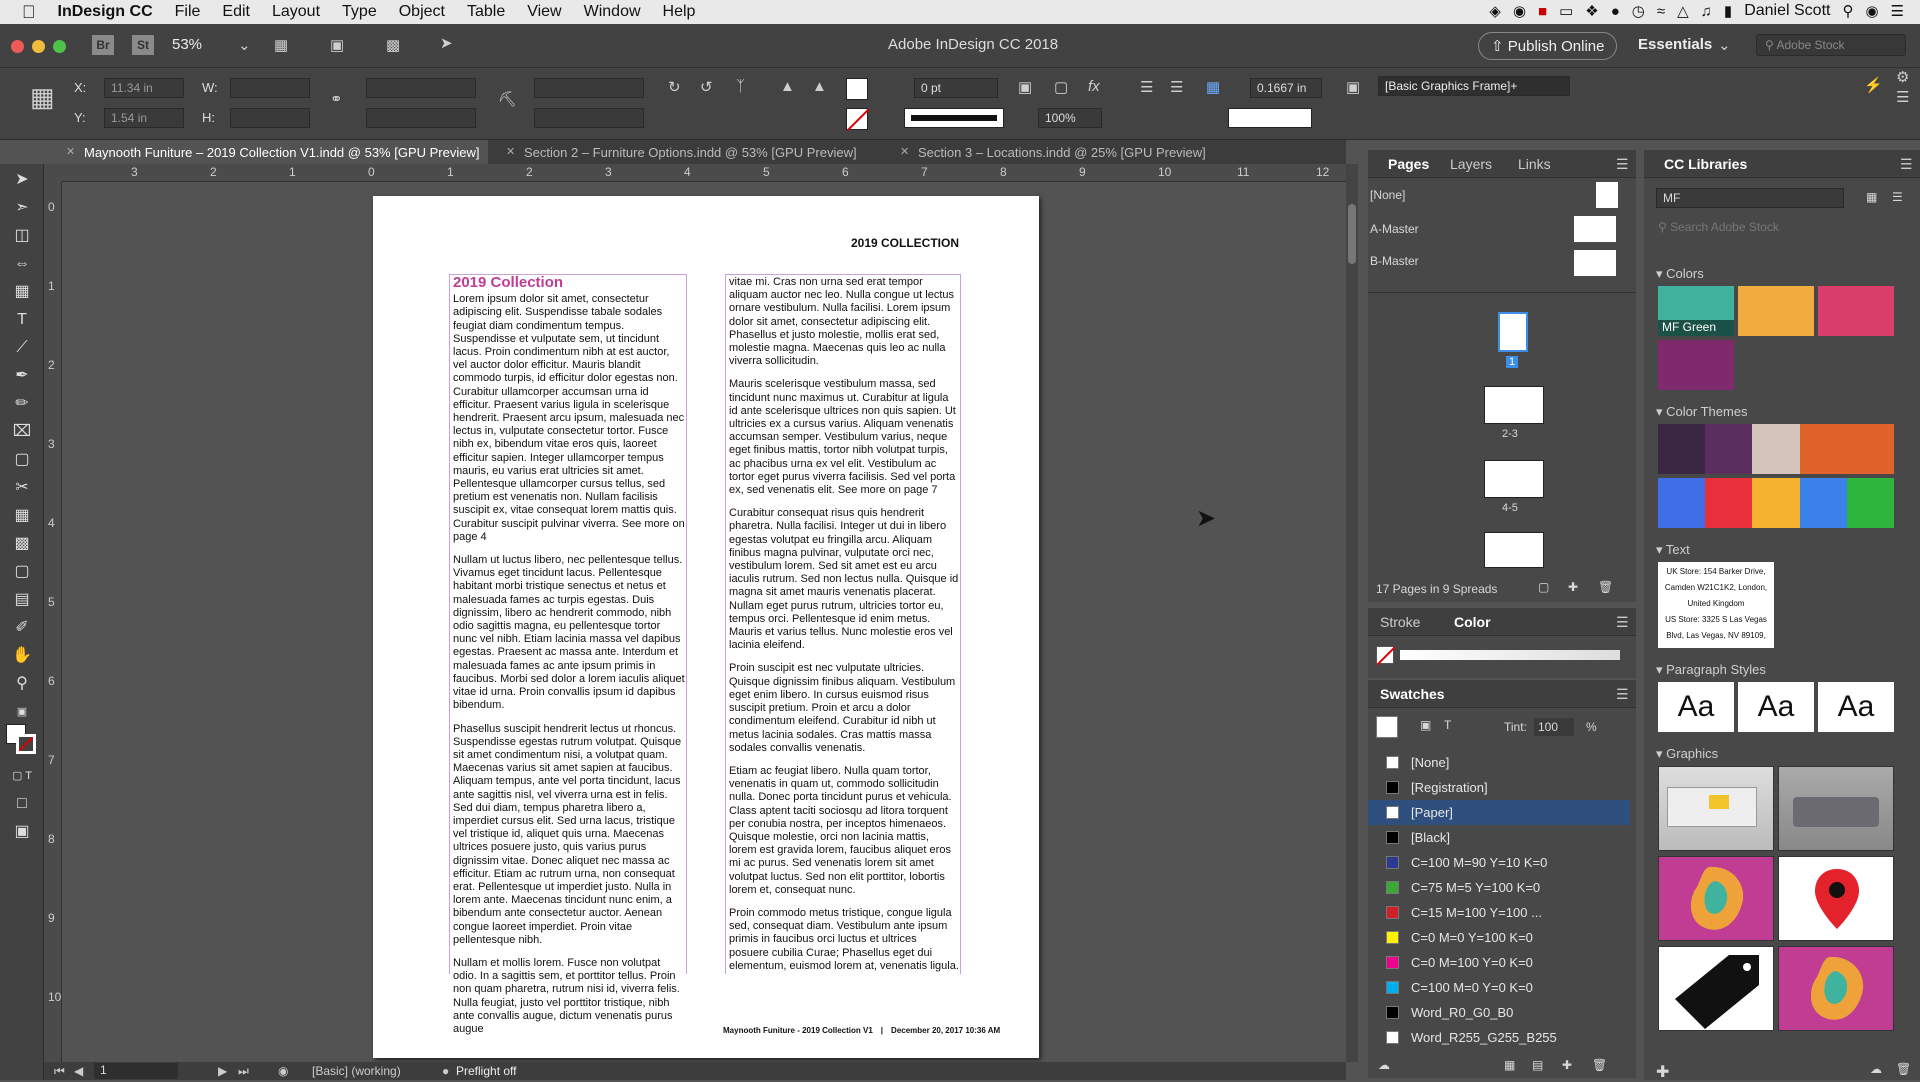 The width and height of the screenshot is (1920, 1082). I want to click on swatch-item: C=0 M=100 Y=0 K=0, so click(1499, 962).